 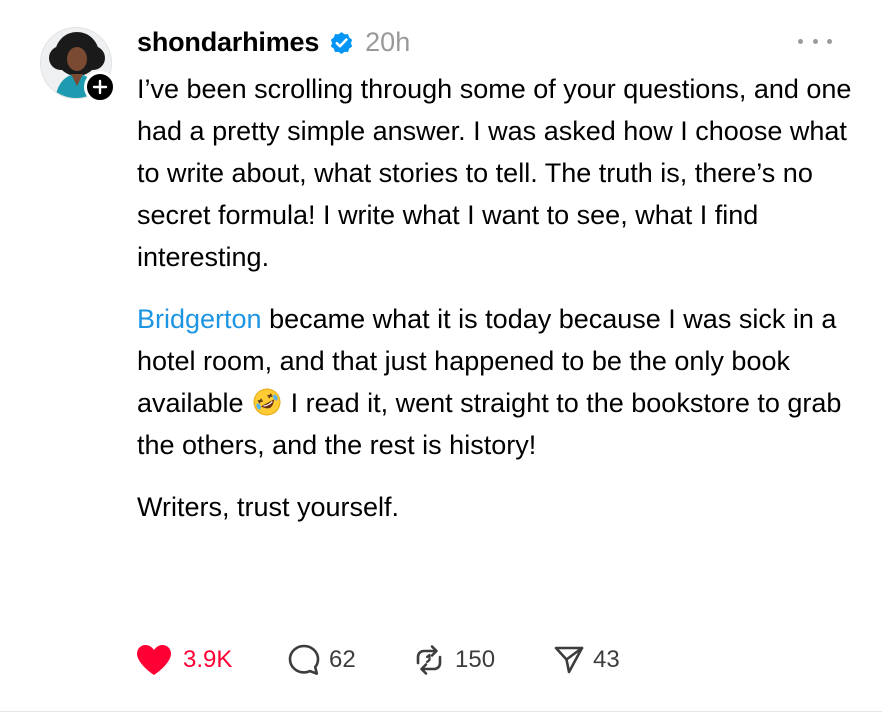 What do you see at coordinates (606, 659) in the screenshot?
I see `share-count: 43` at bounding box center [606, 659].